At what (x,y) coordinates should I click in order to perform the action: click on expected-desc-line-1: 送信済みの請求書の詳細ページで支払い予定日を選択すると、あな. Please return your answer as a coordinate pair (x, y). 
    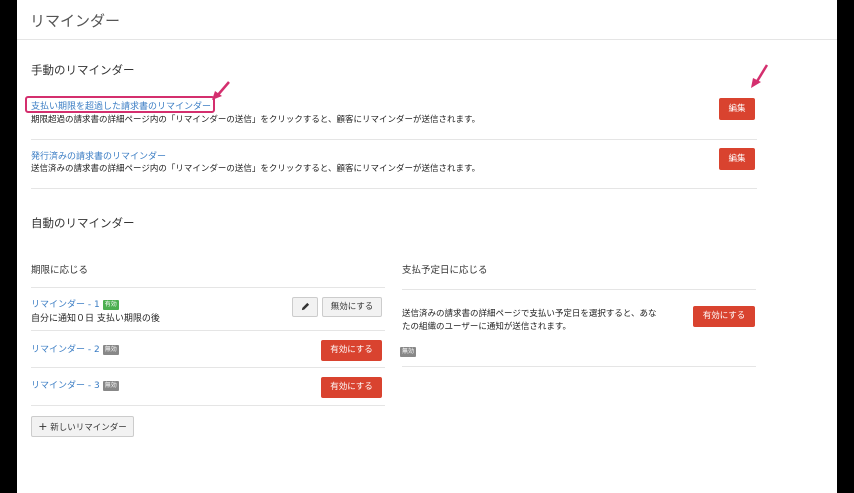
    Looking at the image, I should click on (529, 314).